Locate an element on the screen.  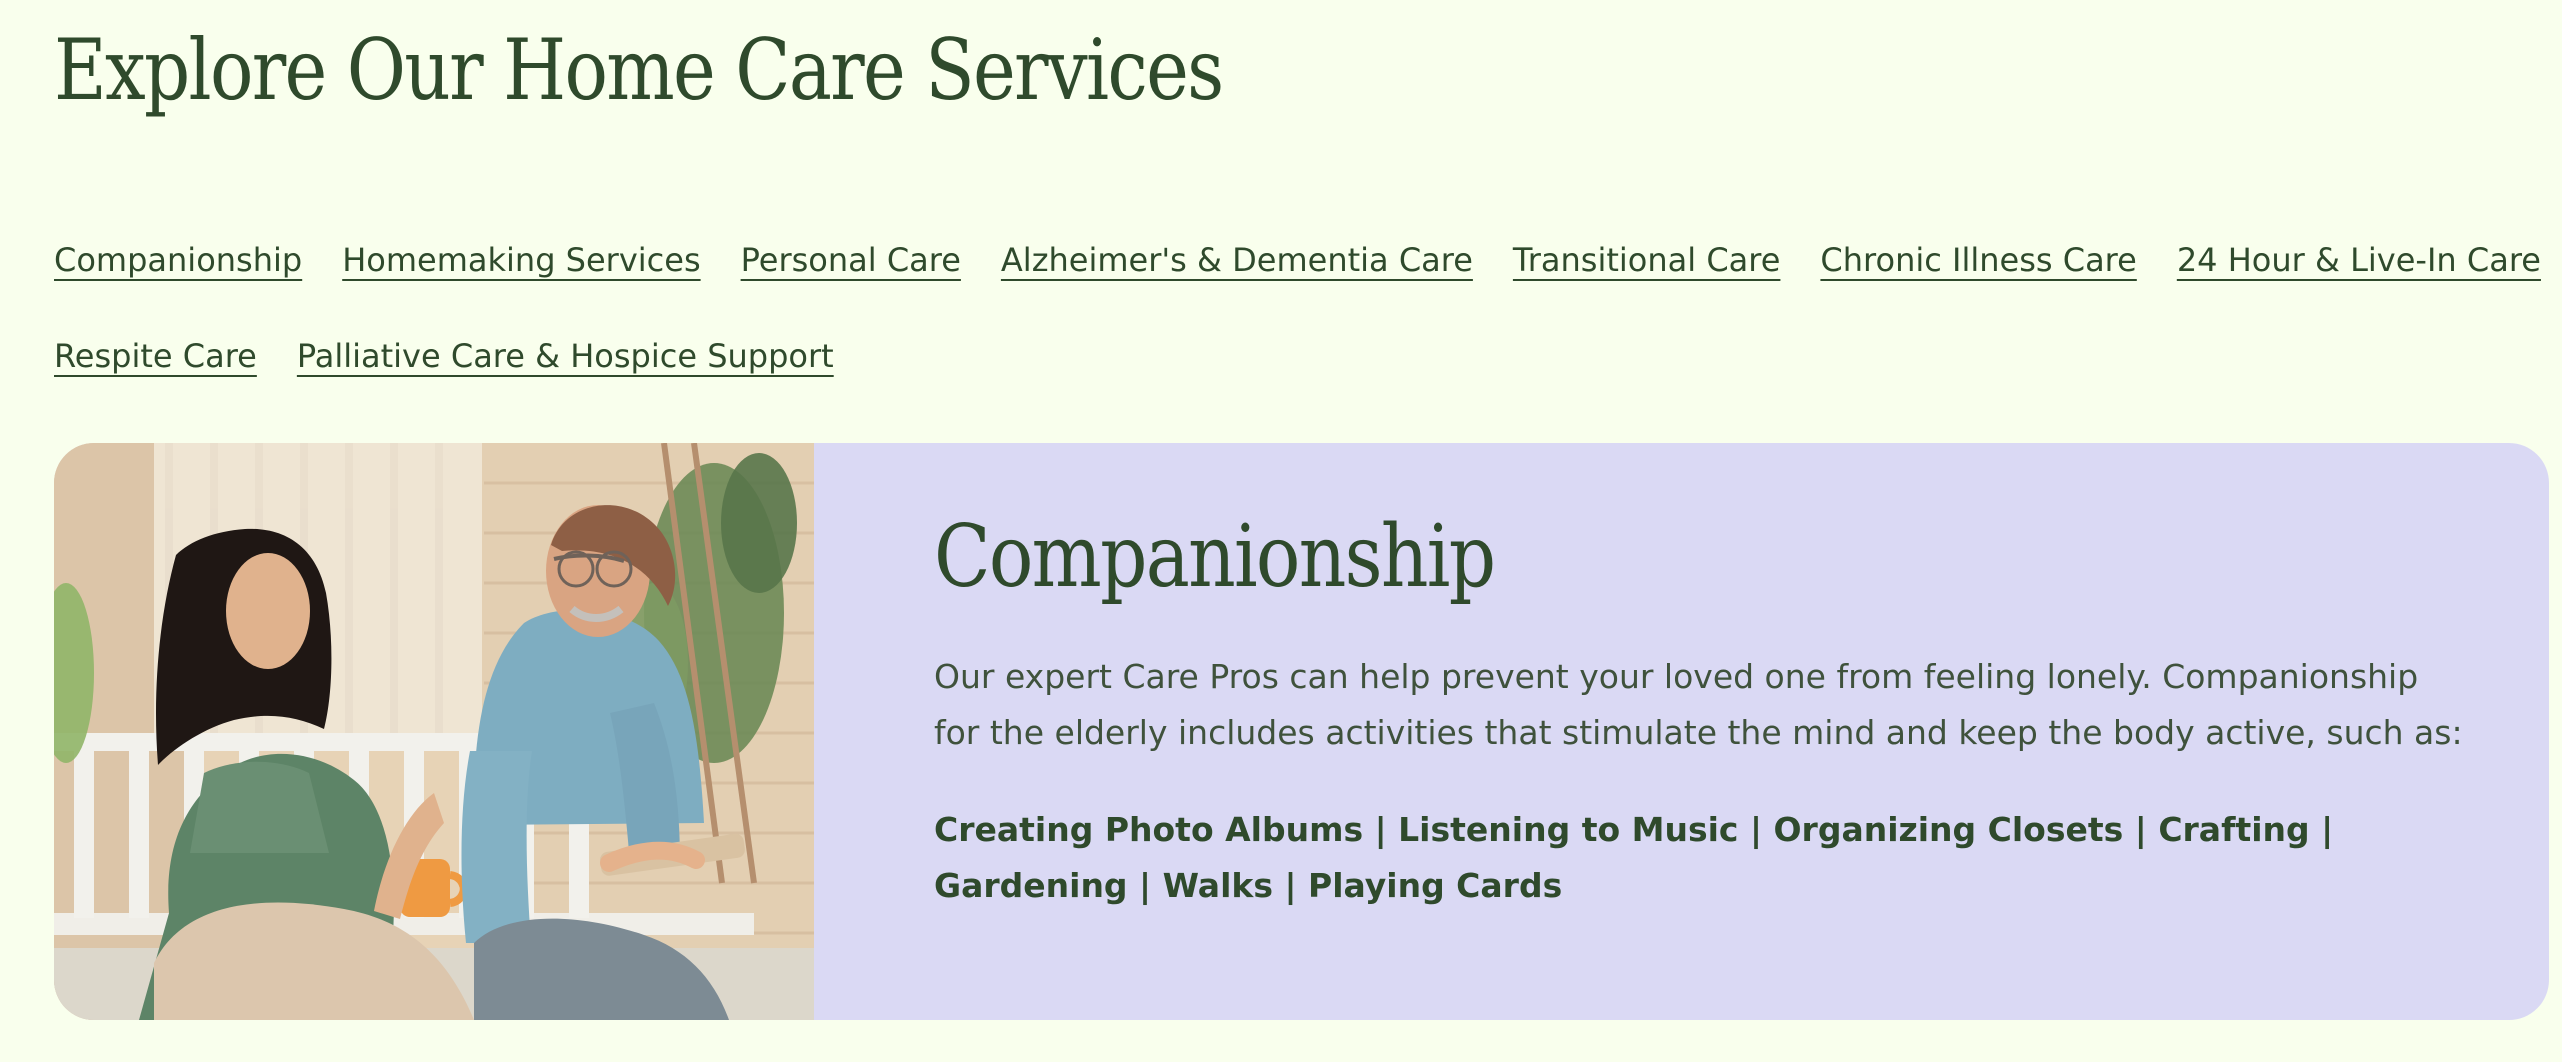
service-link-palliative-care-hospice-support: Palliative Care & Hospice Support is located at coordinates (565, 356).